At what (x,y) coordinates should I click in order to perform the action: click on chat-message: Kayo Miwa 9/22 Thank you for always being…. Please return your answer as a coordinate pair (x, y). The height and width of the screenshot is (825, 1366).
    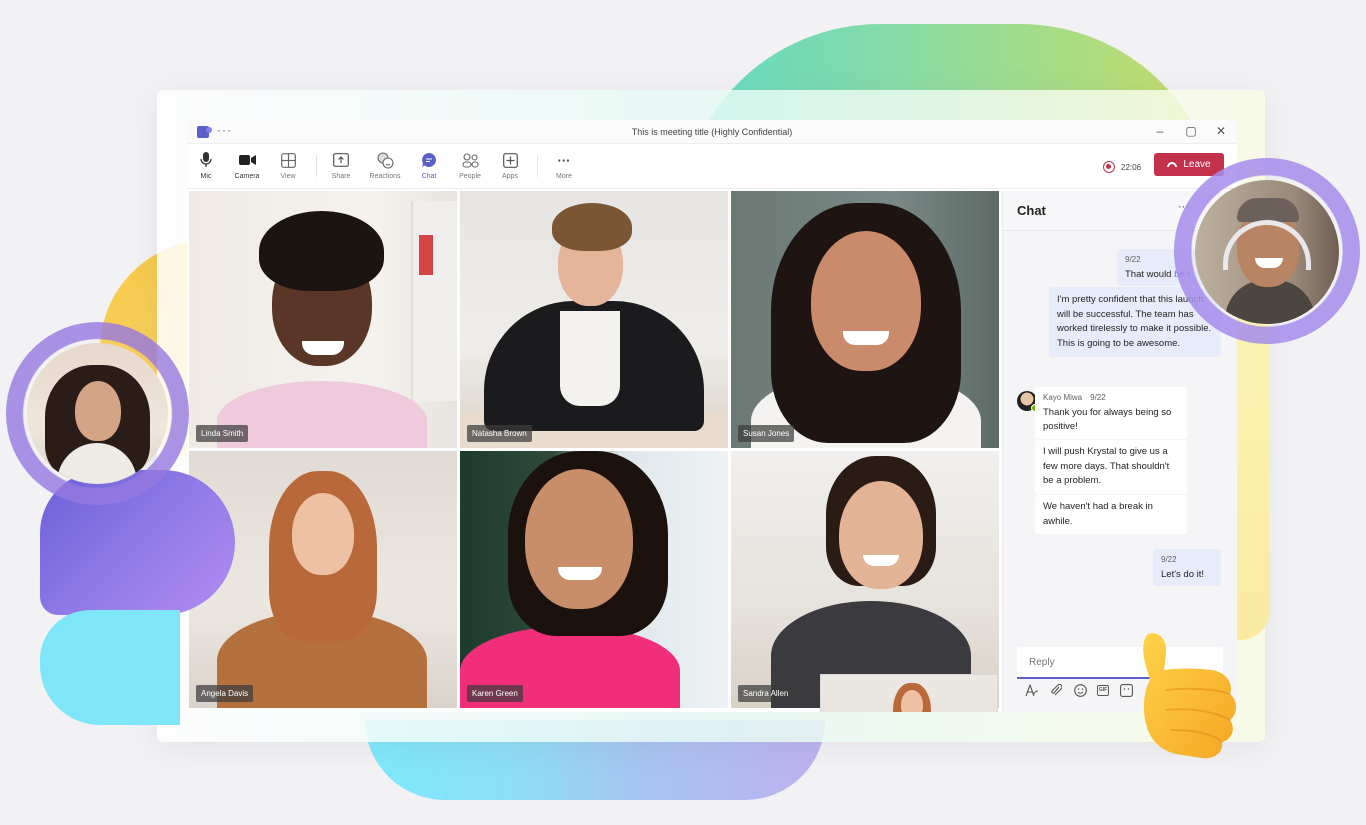
    Looking at the image, I should click on (1111, 413).